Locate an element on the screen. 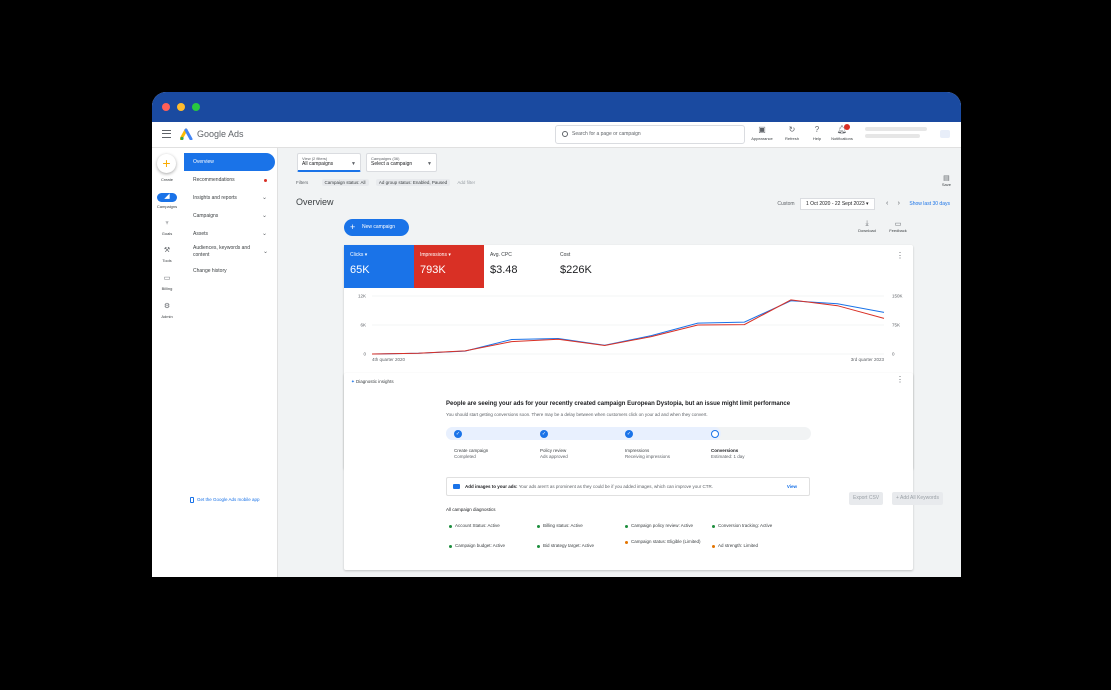 This screenshot has height=690, width=1111. step-policy-review: Policy review Ads approved is located at coordinates (554, 453).